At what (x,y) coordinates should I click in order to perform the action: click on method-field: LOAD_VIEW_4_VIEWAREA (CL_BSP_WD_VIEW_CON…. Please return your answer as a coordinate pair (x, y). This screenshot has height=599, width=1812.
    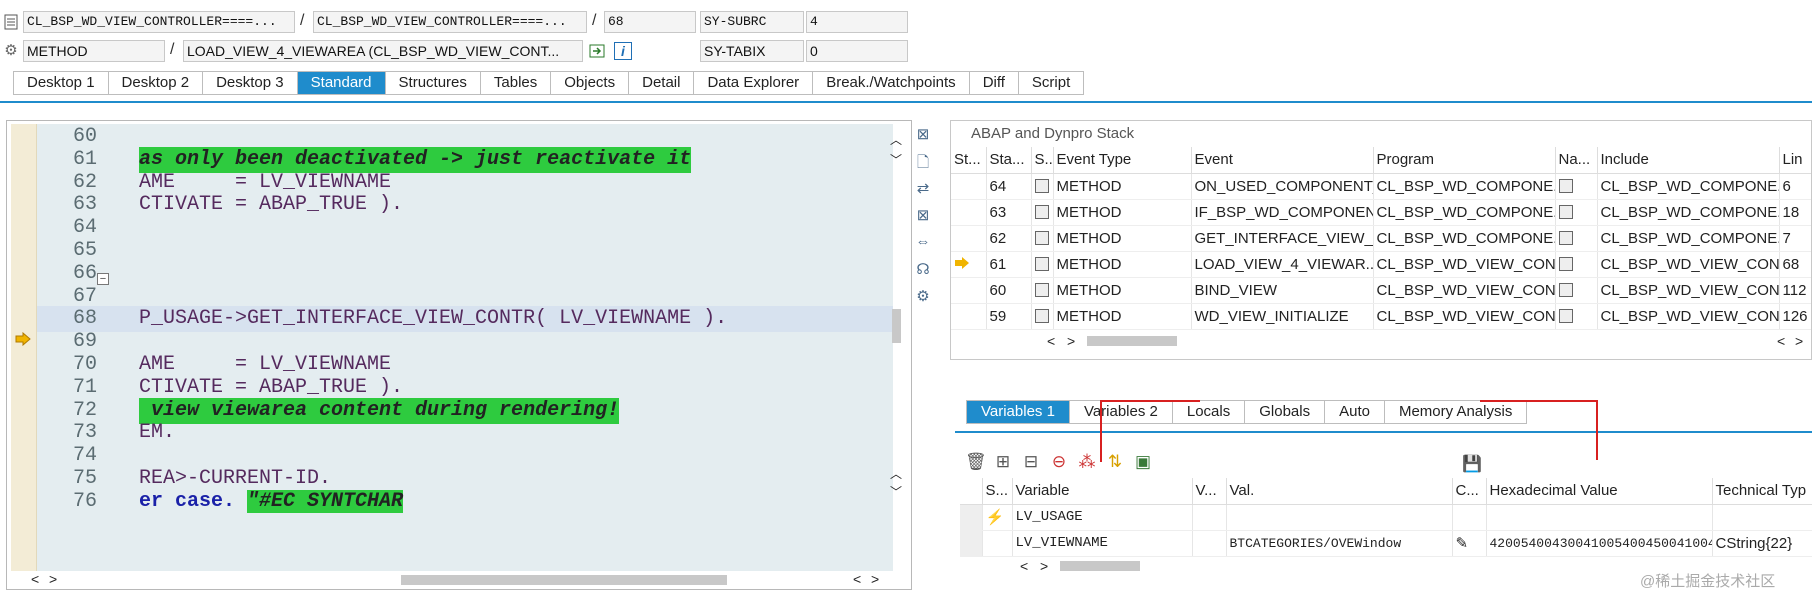
    Looking at the image, I should click on (383, 51).